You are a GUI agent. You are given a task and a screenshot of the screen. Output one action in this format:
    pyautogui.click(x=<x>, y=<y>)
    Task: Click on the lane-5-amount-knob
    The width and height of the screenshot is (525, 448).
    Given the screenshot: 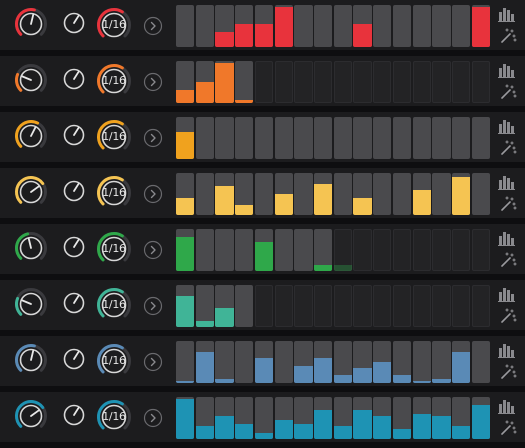 What is the action you would take?
    pyautogui.click(x=31, y=248)
    